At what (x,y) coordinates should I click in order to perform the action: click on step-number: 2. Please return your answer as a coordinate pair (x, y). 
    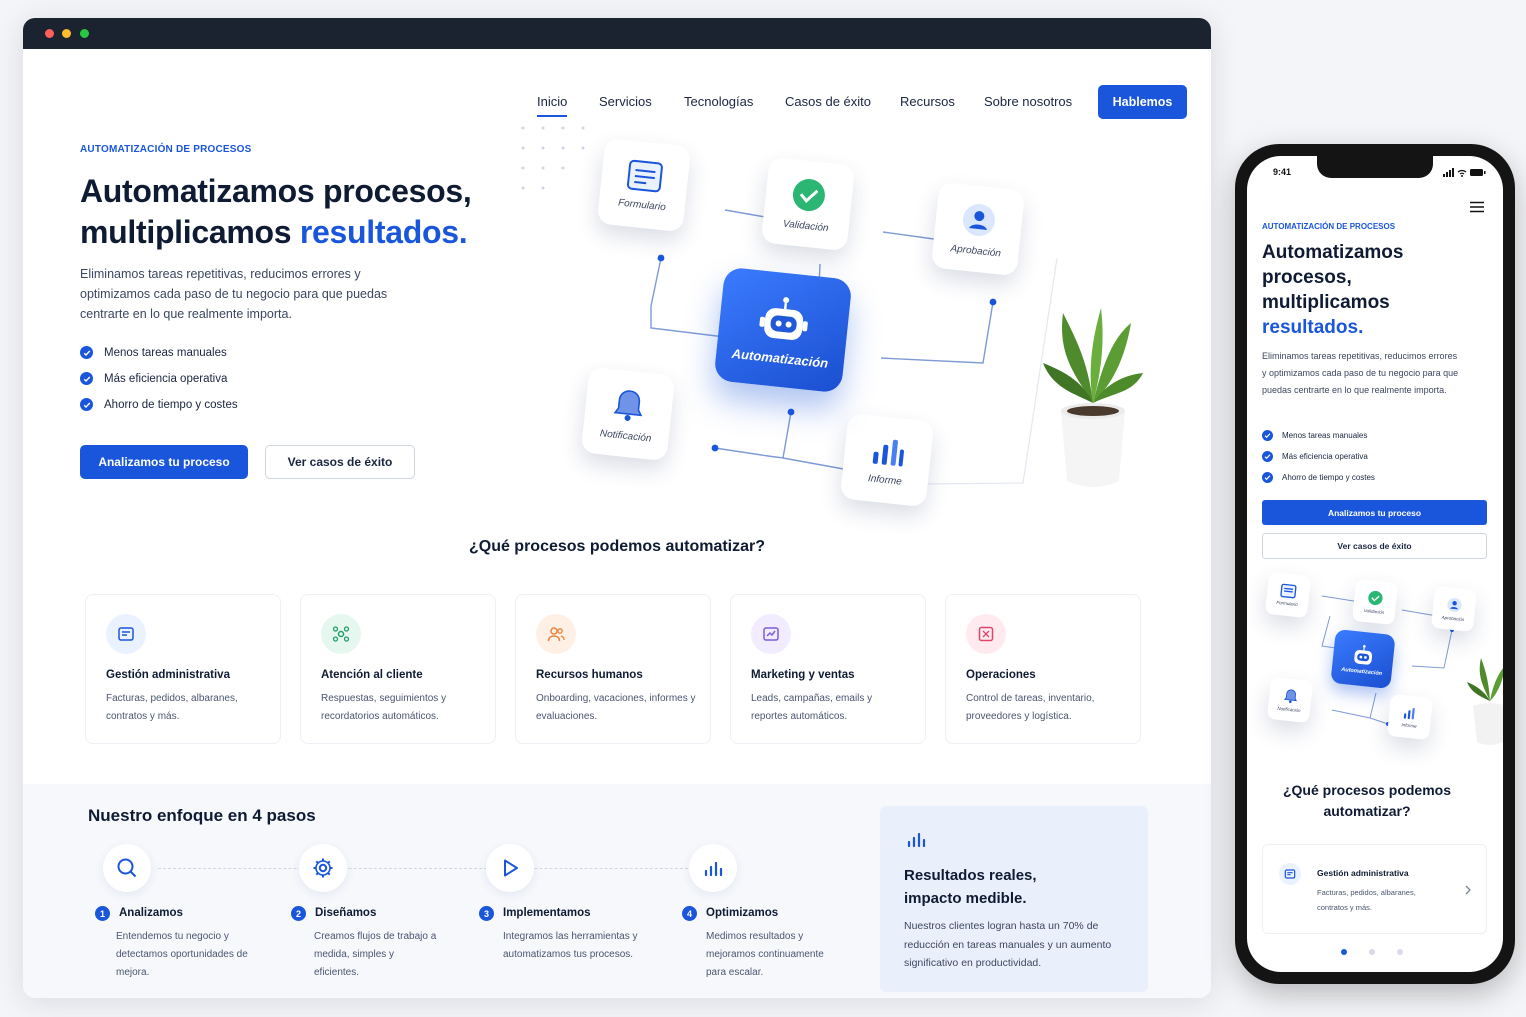
    Looking at the image, I should click on (298, 913).